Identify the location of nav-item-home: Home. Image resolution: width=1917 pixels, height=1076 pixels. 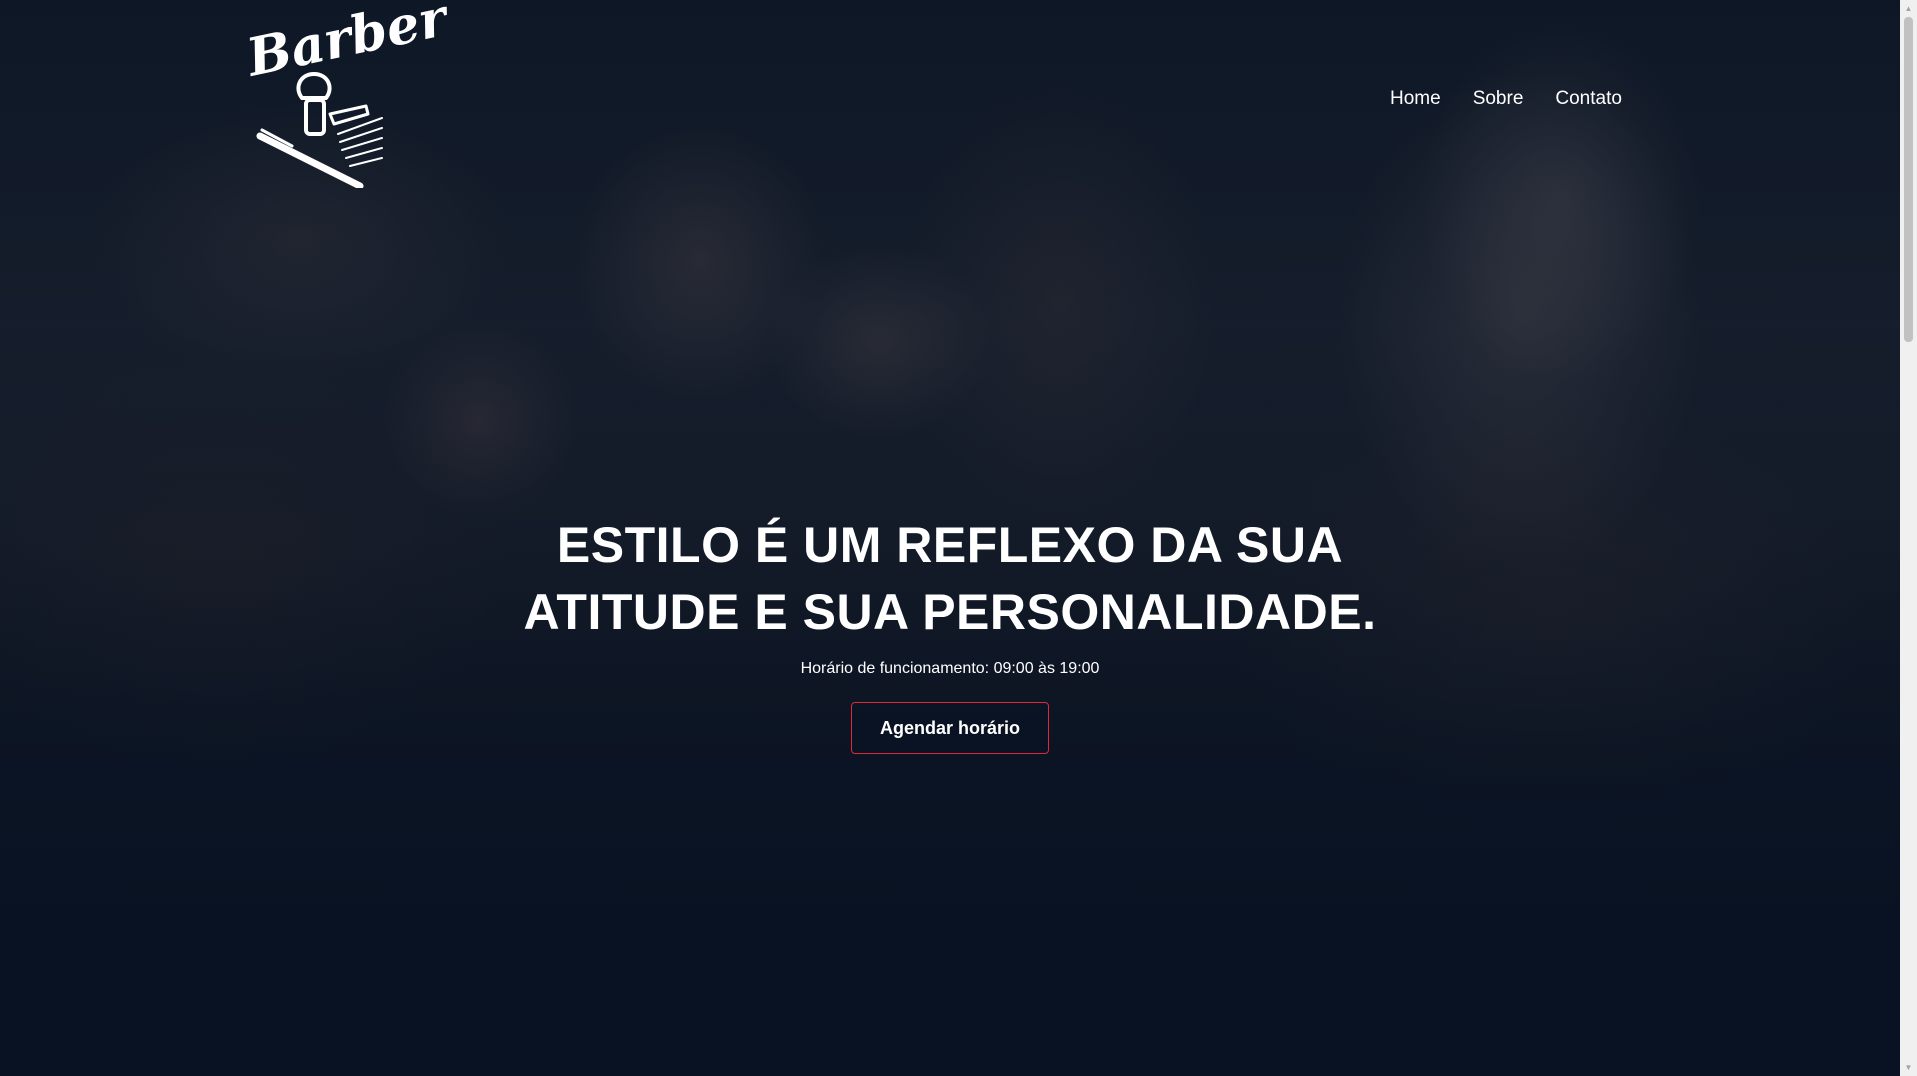
(1415, 99).